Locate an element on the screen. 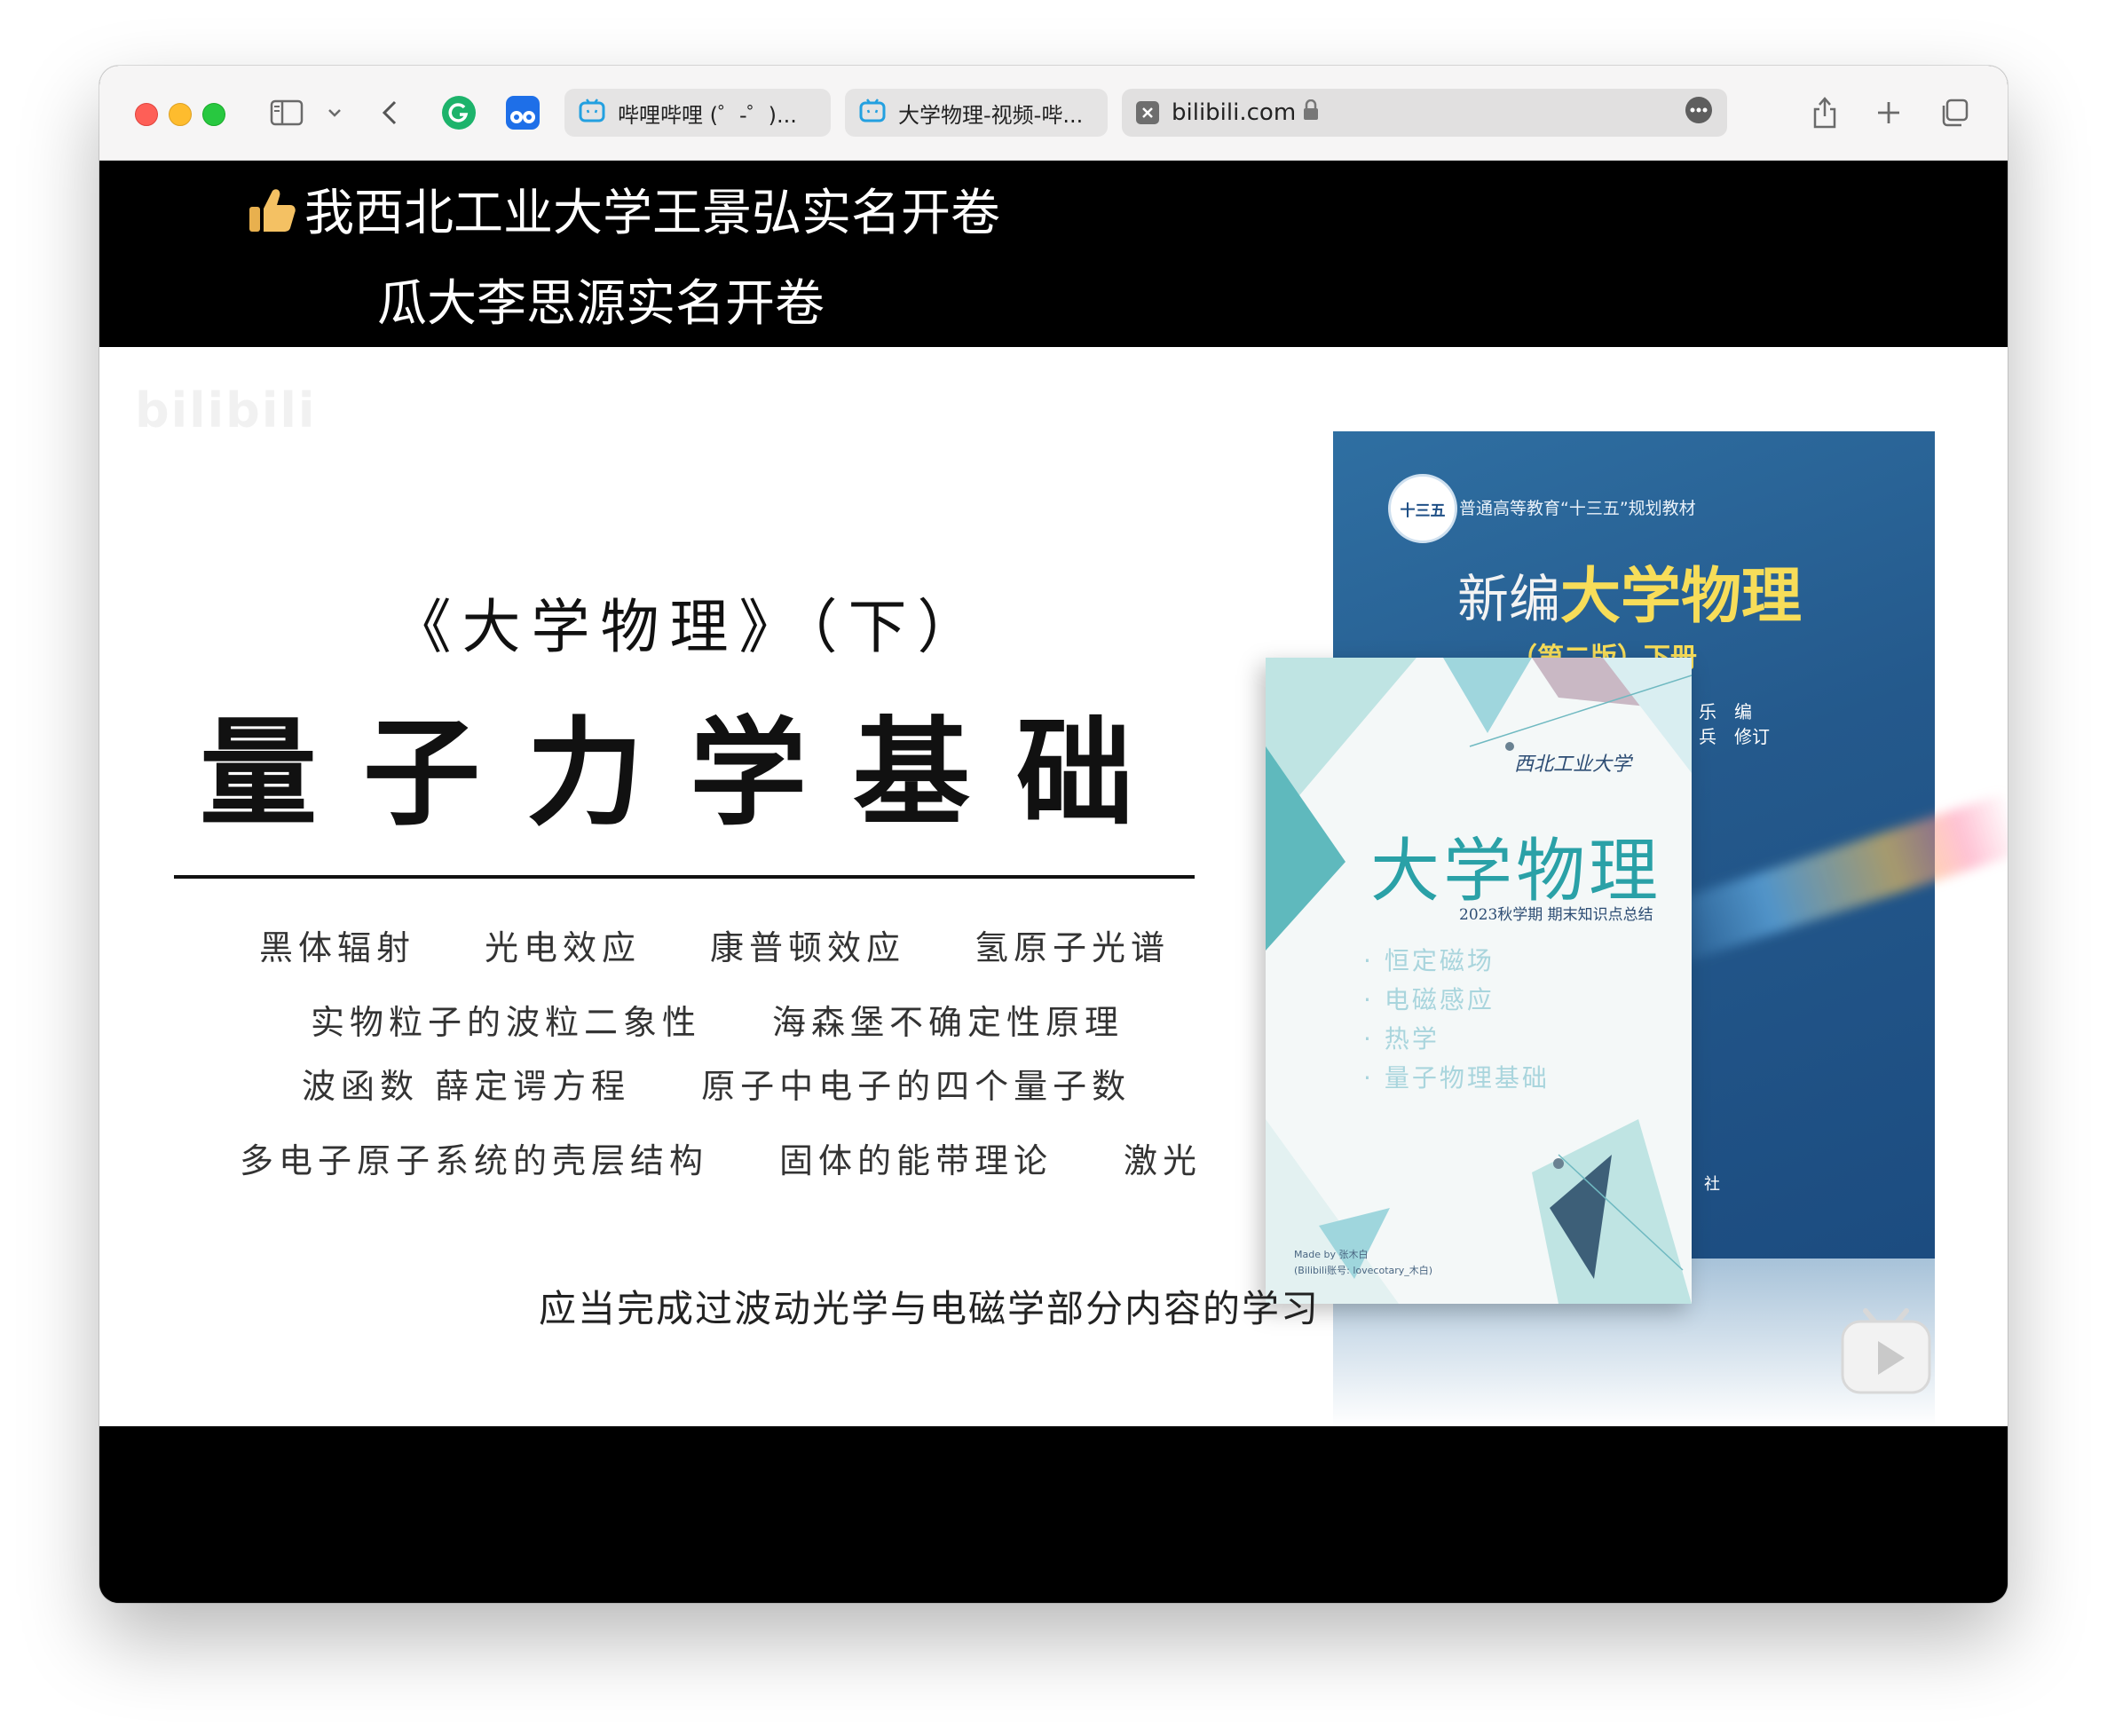 This screenshot has height=1736, width=2107. lock-icon is located at coordinates (1311, 112).